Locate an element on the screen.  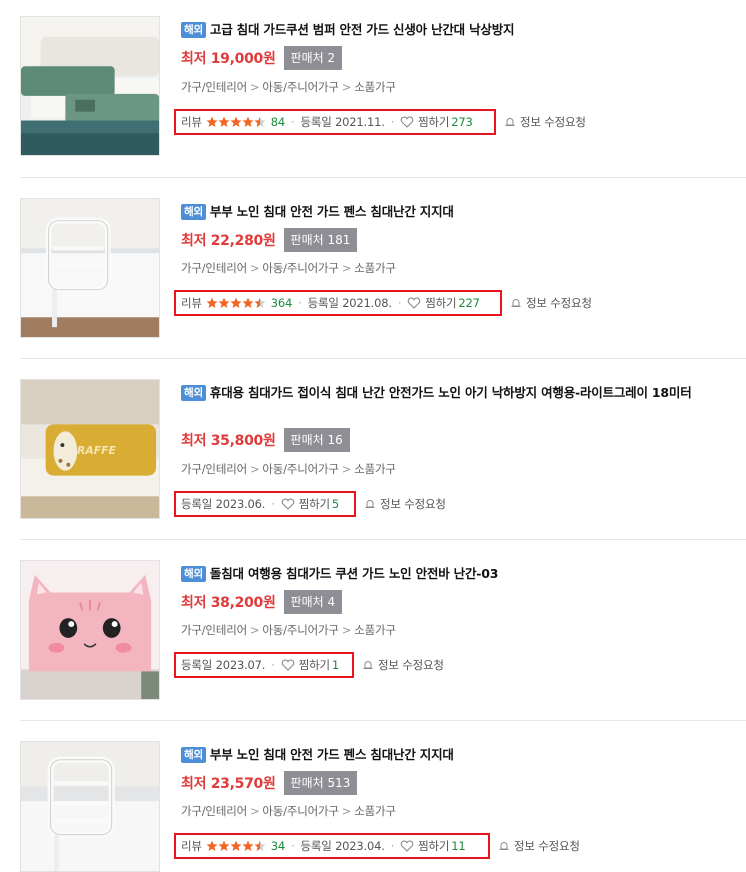
wish-count: 273 is located at coordinates (462, 122).